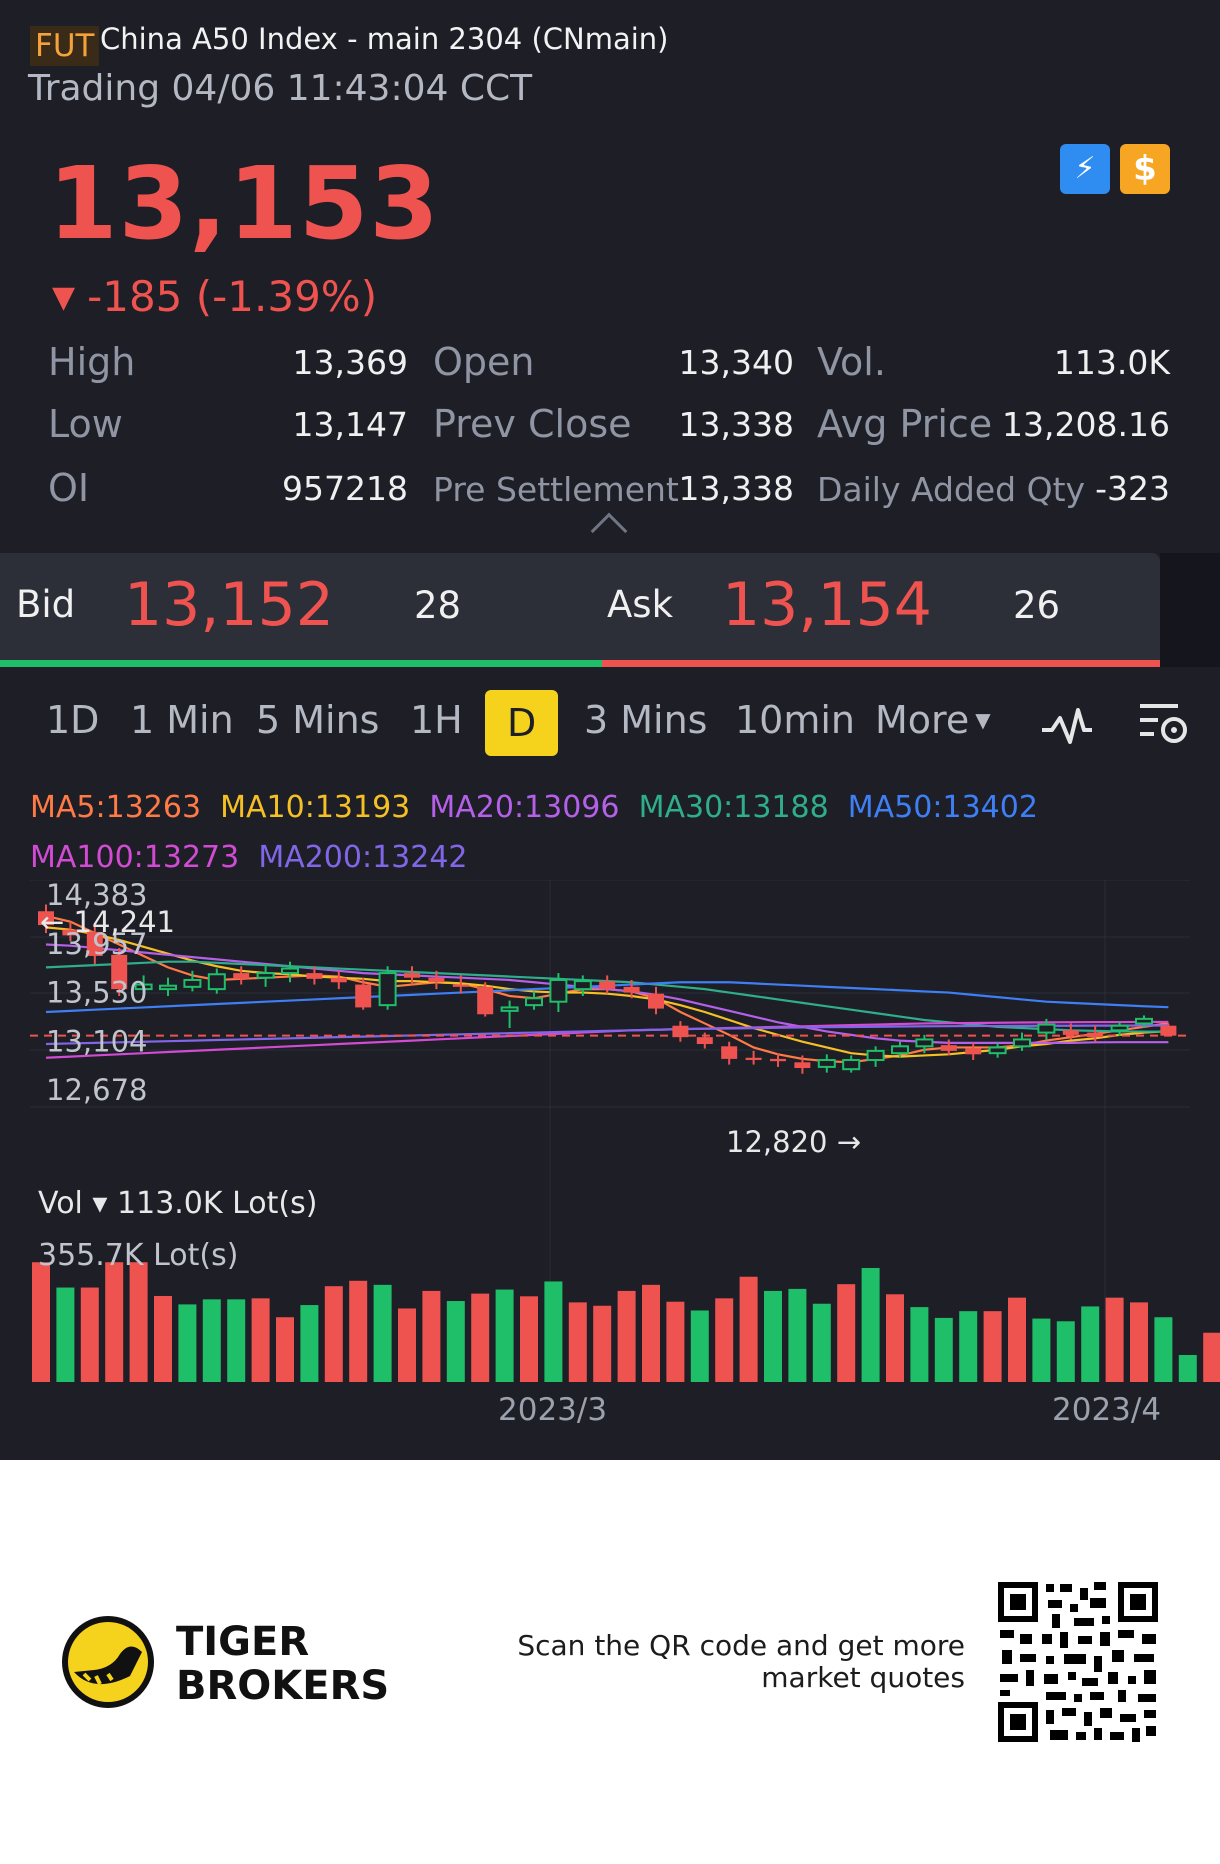 The width and height of the screenshot is (1220, 1864). What do you see at coordinates (1190, 610) in the screenshot?
I see `bid-ask-edge` at bounding box center [1190, 610].